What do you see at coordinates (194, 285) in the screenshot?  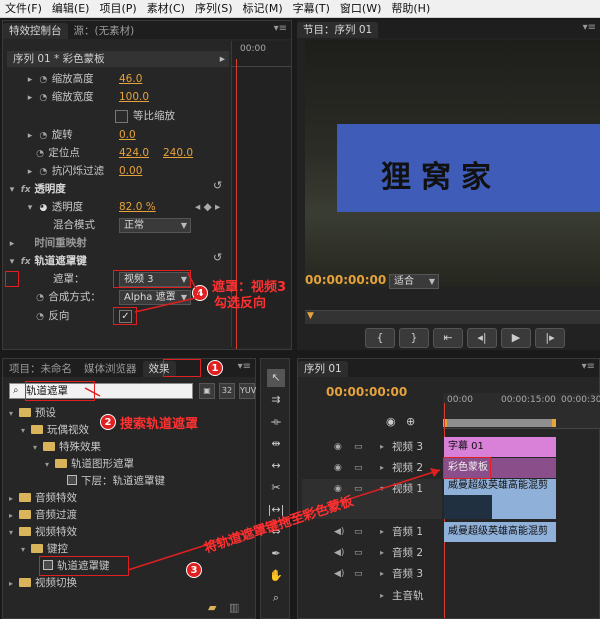 I see `matte-pointer-line` at bounding box center [194, 285].